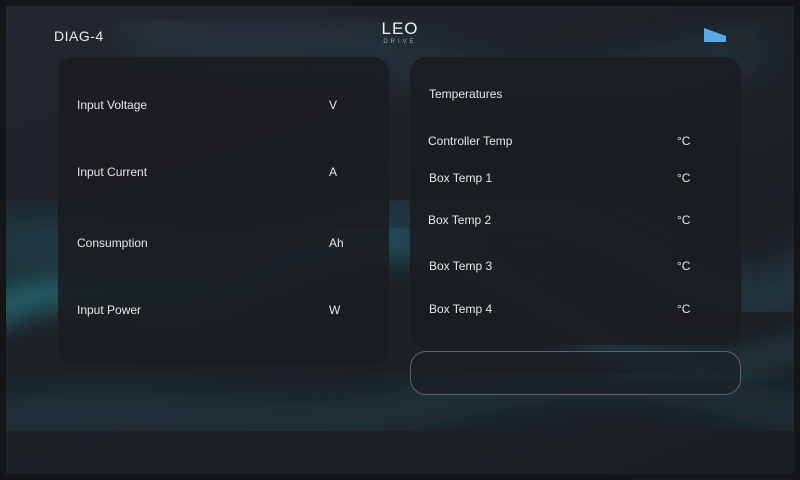  I want to click on status-box, so click(575, 373).